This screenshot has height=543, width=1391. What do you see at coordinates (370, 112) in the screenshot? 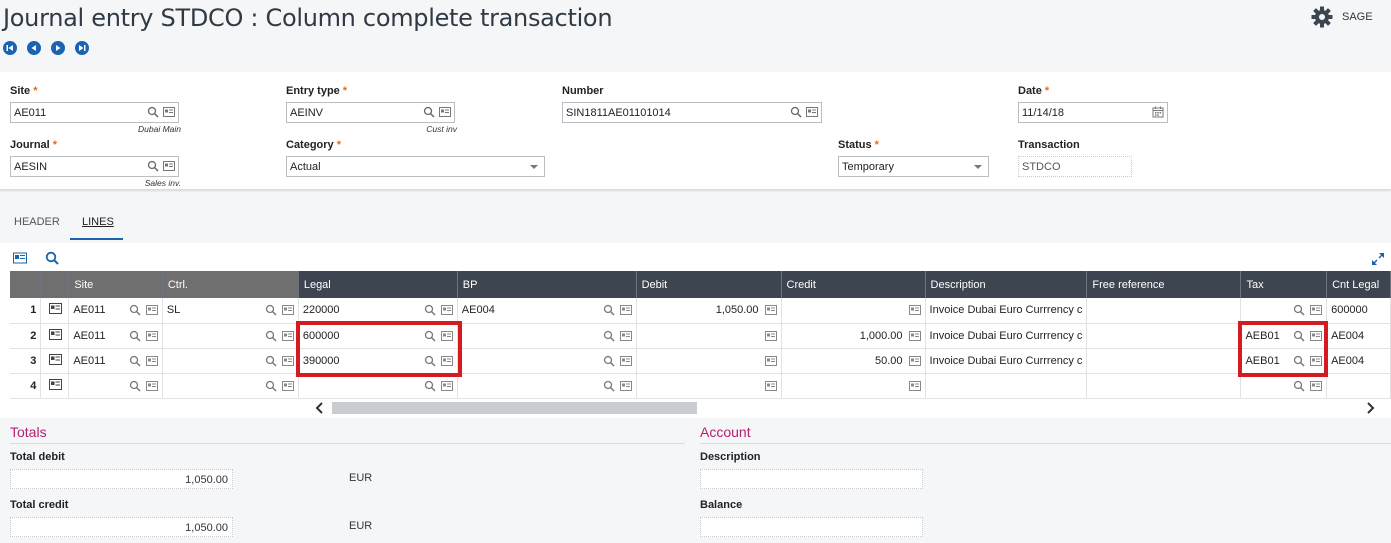
I see `entry-type-field: AEINV` at bounding box center [370, 112].